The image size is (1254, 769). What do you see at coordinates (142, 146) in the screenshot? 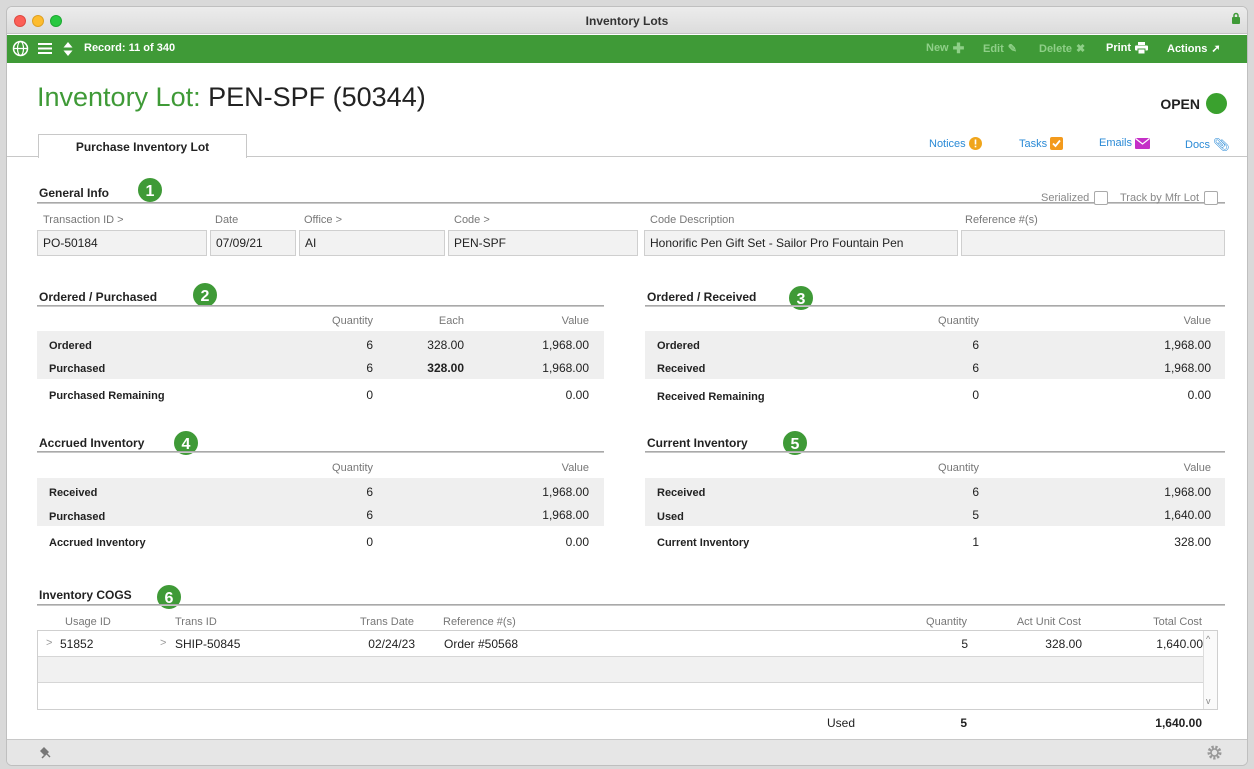
I see `tab-purchase-inventory-lot: Purchase Inventory Lot` at bounding box center [142, 146].